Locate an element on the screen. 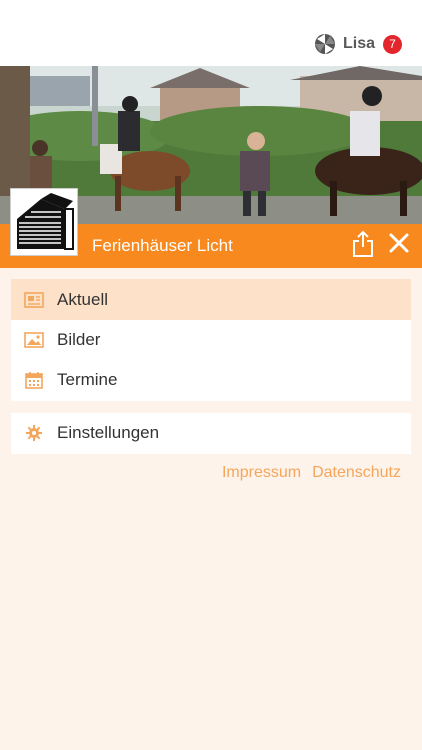 This screenshot has height=750, width=422. menu-item-label: Aktuell is located at coordinates (83, 299).